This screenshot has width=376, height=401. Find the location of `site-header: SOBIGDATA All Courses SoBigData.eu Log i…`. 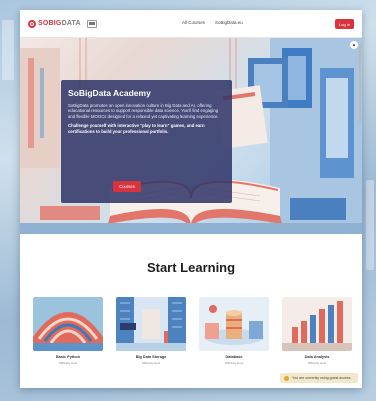

site-header: SOBIGDATA All Courses SoBigData.eu Log i… is located at coordinates (191, 24).